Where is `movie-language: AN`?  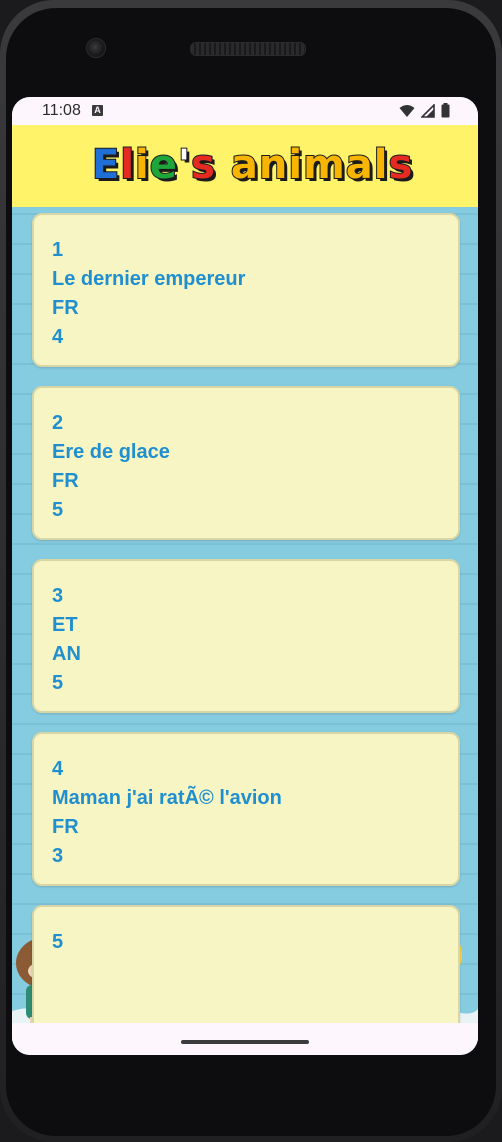 movie-language: AN is located at coordinates (66, 654).